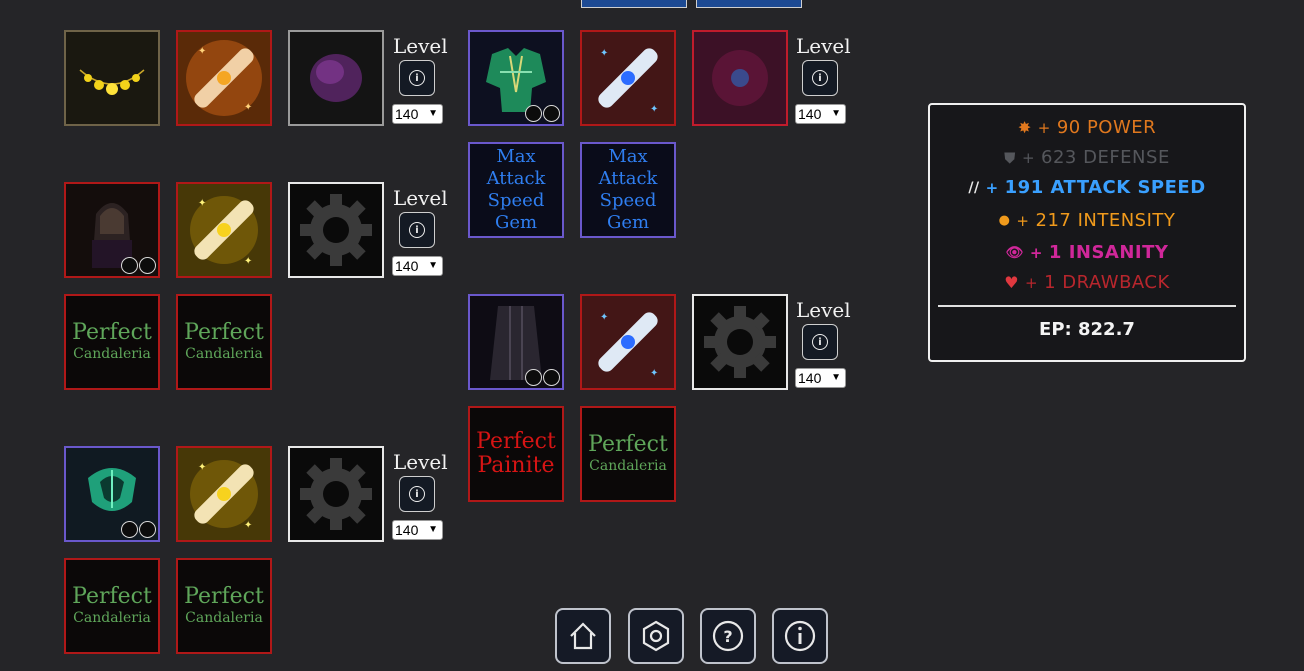  I want to click on star-burst-icon: ✸, so click(1024, 127).